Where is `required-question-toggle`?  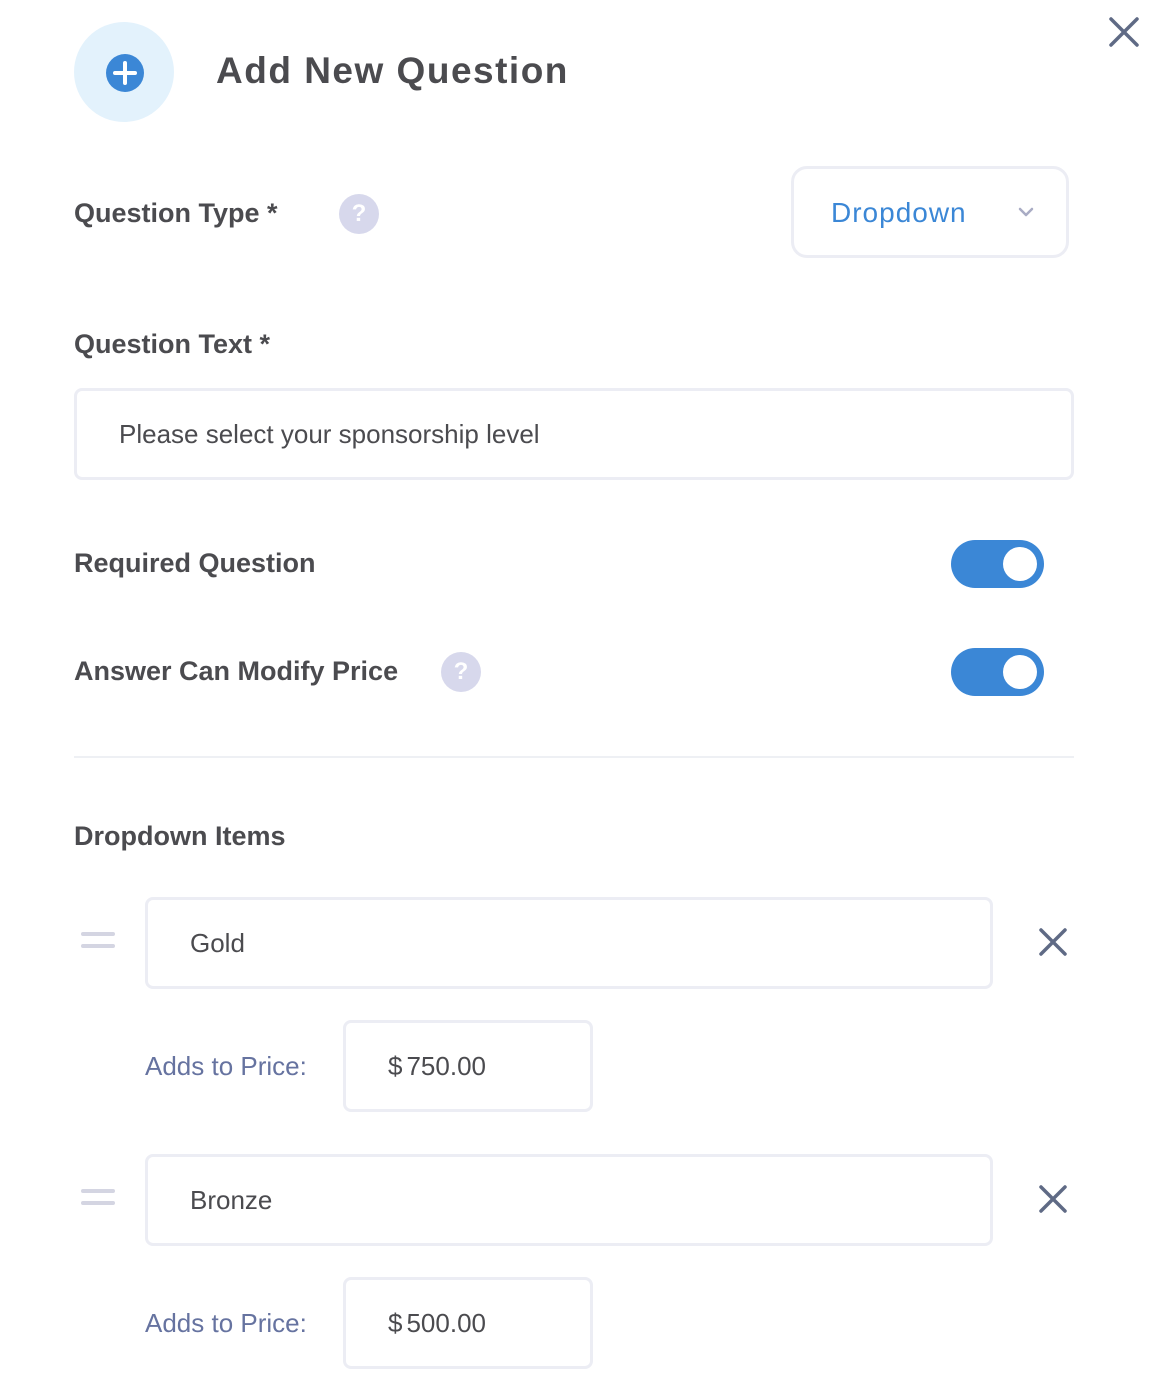
required-question-toggle is located at coordinates (997, 564).